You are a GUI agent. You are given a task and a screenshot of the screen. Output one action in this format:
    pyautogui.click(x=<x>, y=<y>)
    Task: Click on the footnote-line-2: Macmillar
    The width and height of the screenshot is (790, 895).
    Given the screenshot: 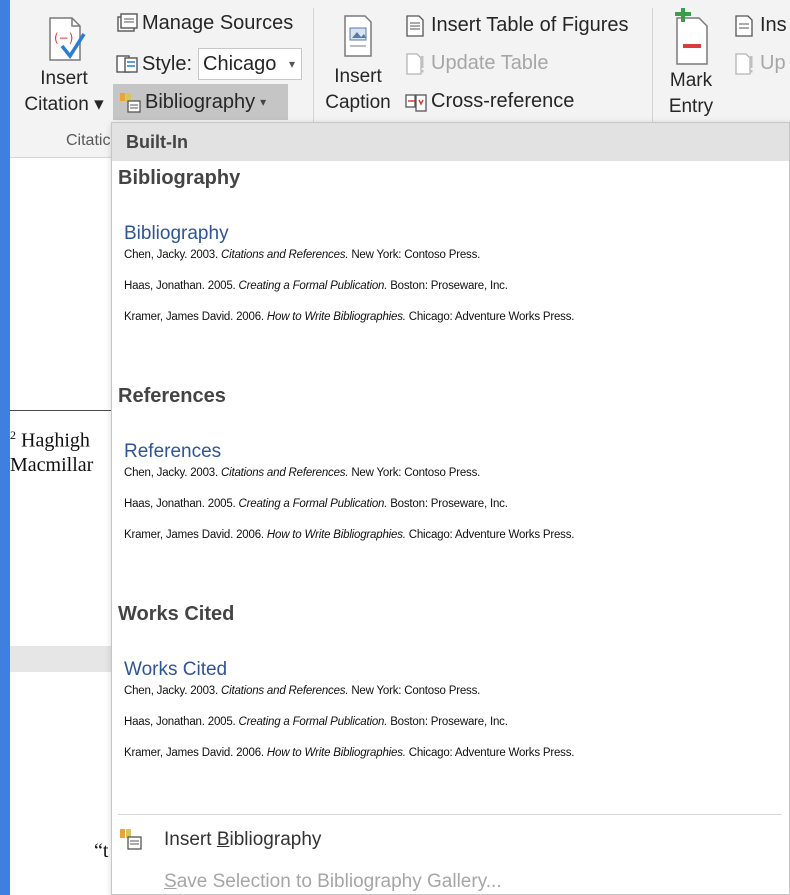 What is the action you would take?
    pyautogui.click(x=52, y=465)
    